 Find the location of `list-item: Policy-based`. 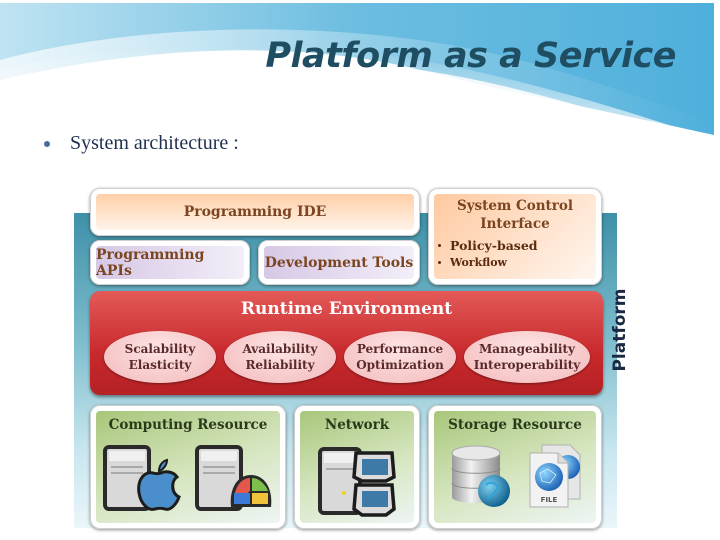

list-item: Policy-based is located at coordinates (517, 245).